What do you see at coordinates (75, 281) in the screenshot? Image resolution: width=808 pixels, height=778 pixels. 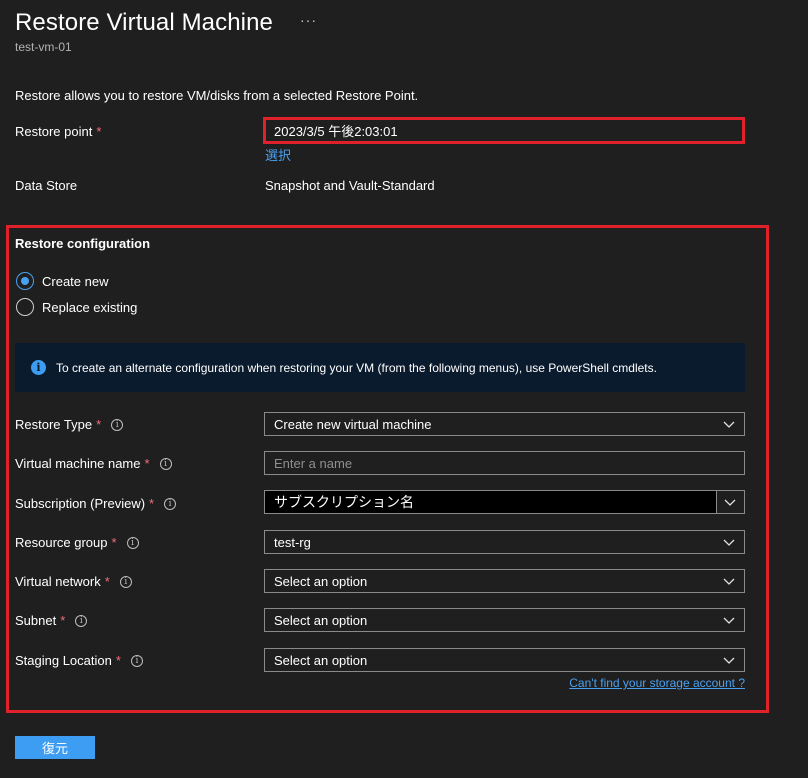 I see `radio-label: Create new` at bounding box center [75, 281].